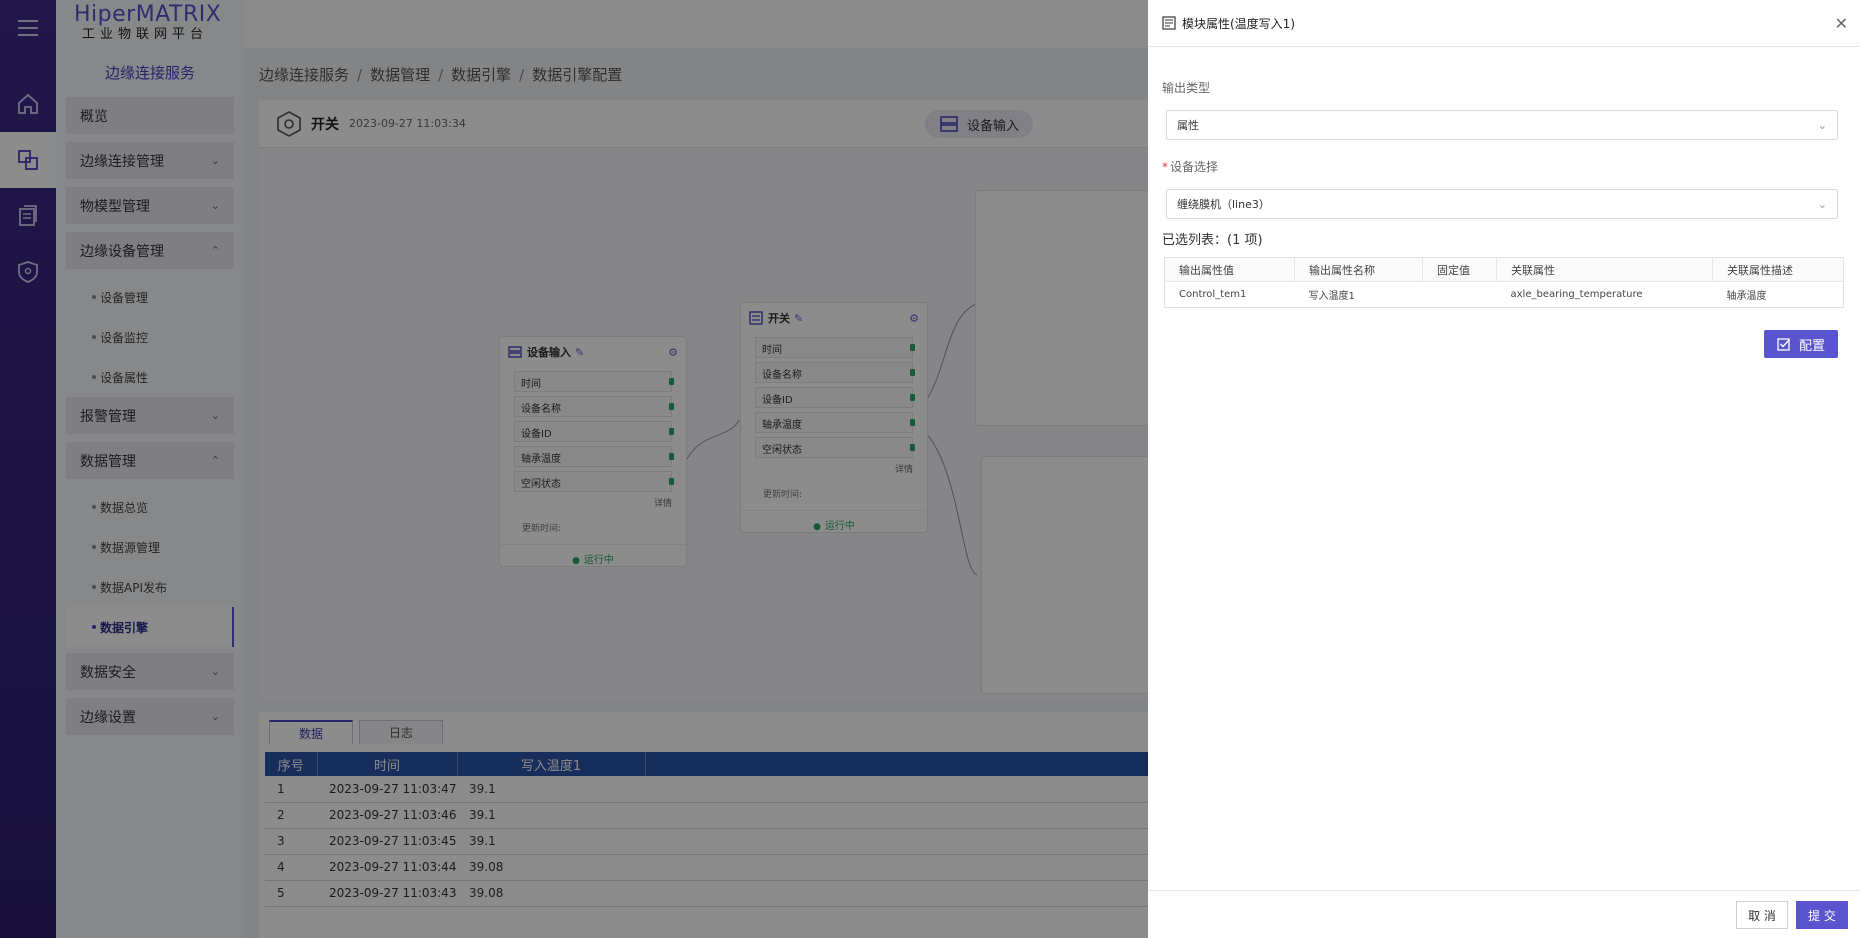  I want to click on selected-count: 已选列表：(1 项), so click(1212, 240).